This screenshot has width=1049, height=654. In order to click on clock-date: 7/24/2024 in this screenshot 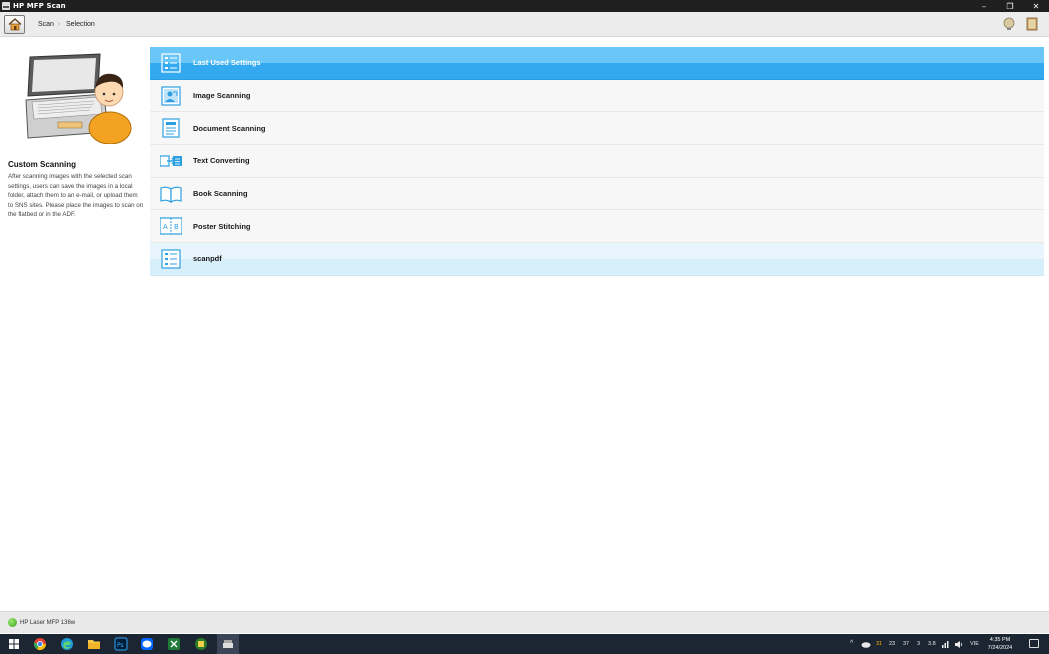, I will do `click(1000, 648)`.